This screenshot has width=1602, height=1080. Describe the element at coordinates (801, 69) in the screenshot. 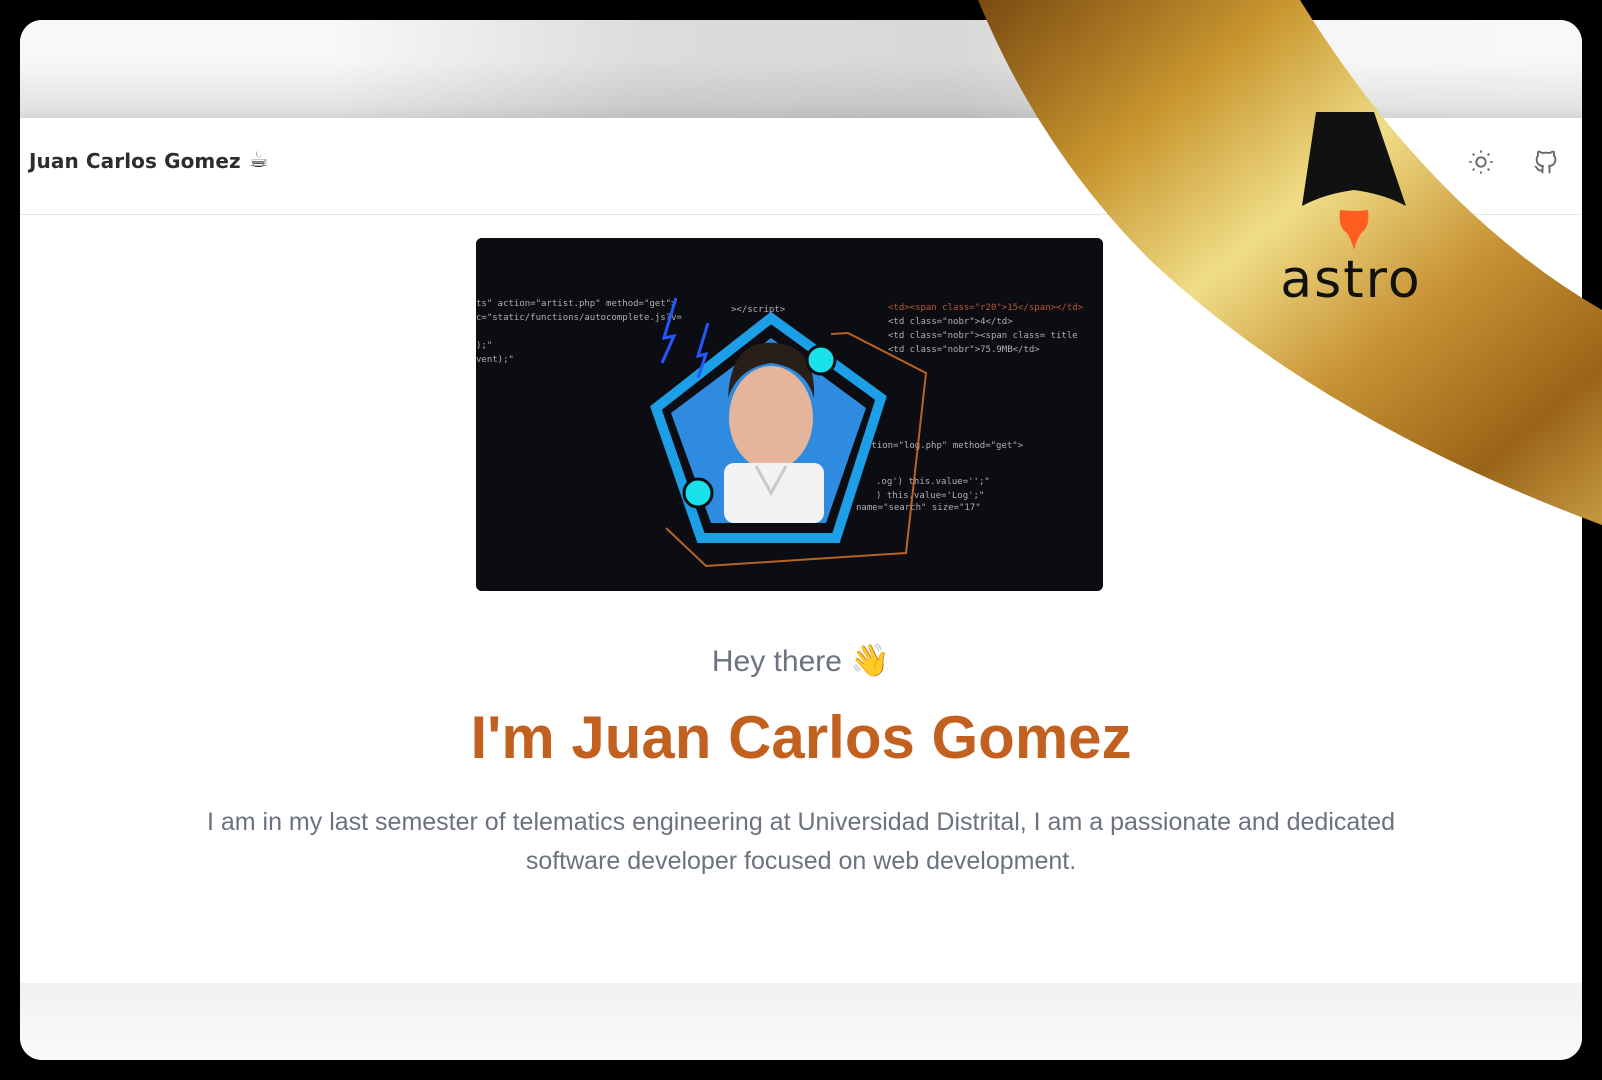

I see `top-shadow` at that location.